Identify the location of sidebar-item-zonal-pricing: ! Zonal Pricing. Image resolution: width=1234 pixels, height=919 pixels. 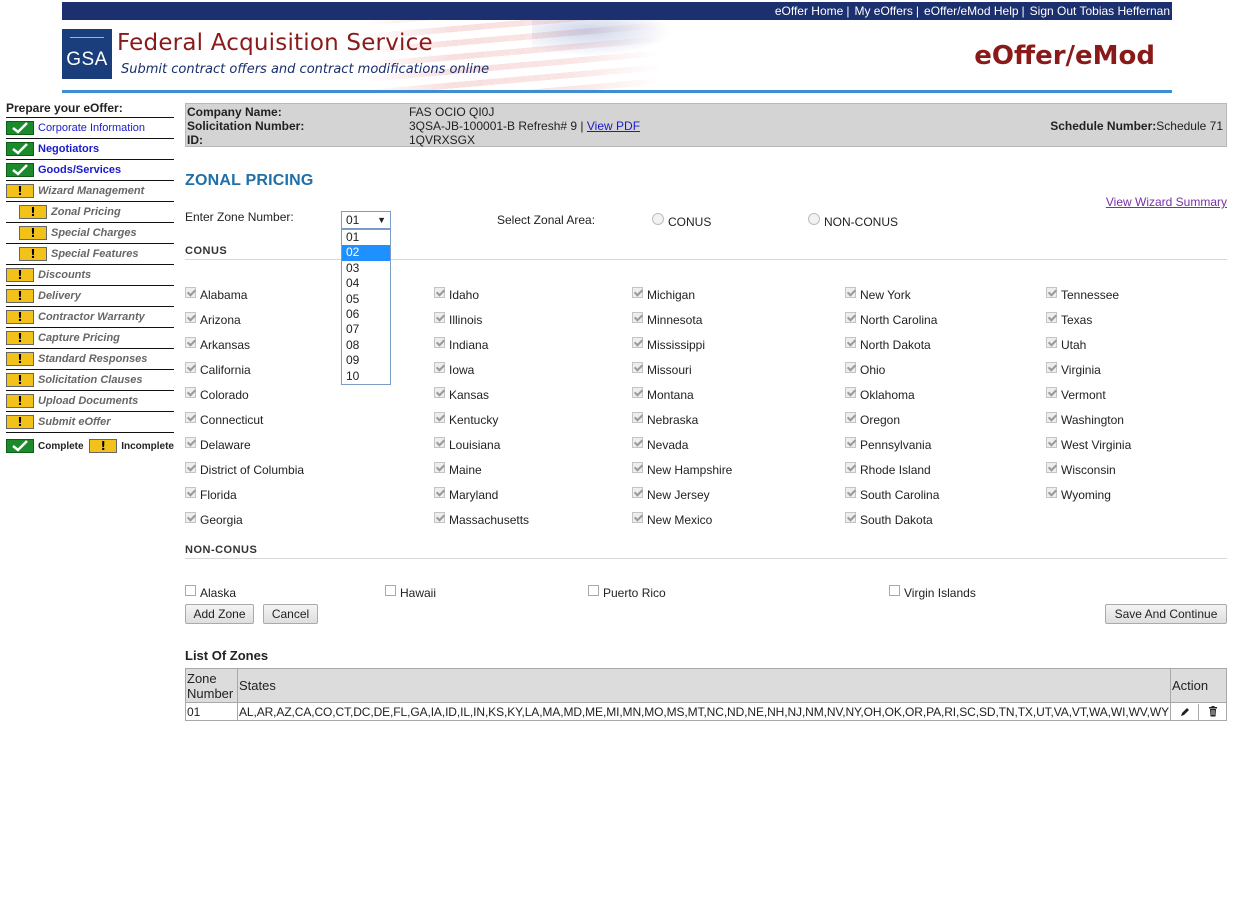
(90, 212).